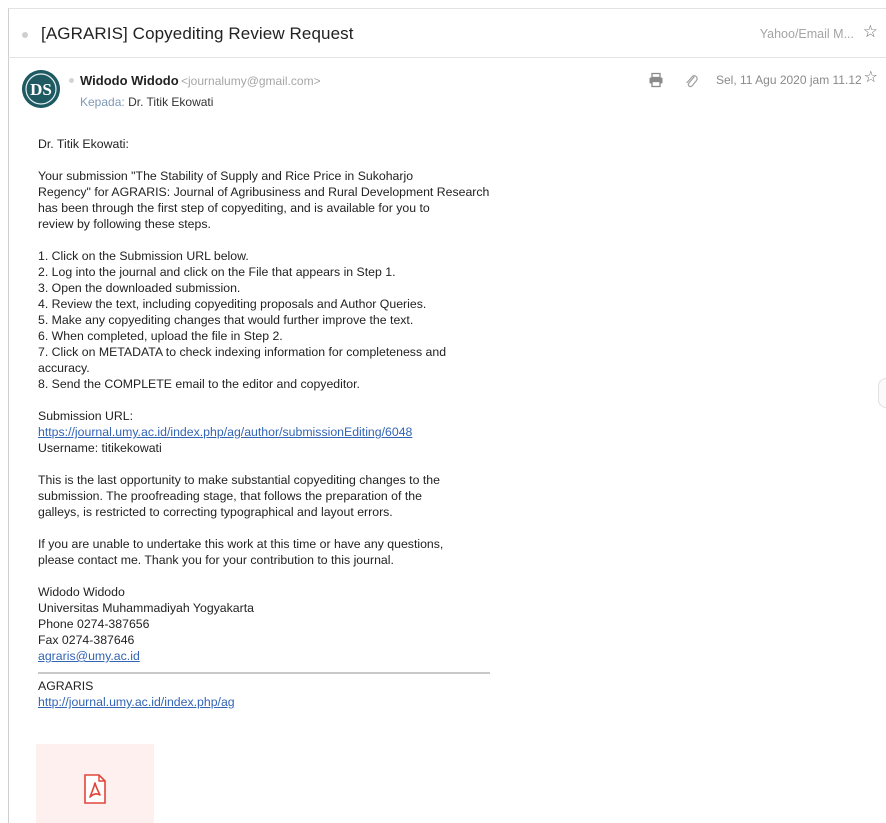 This screenshot has width=886, height=823. I want to click on message-star-icon: ☆, so click(871, 78).